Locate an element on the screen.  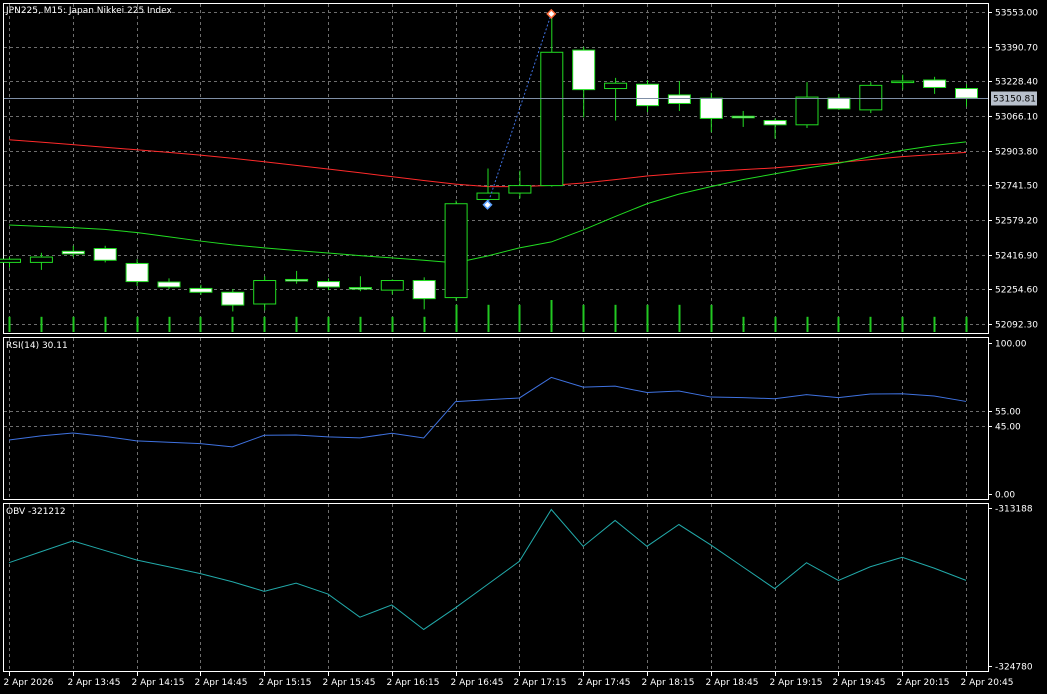
rsi-line is located at coordinates (487, 412).